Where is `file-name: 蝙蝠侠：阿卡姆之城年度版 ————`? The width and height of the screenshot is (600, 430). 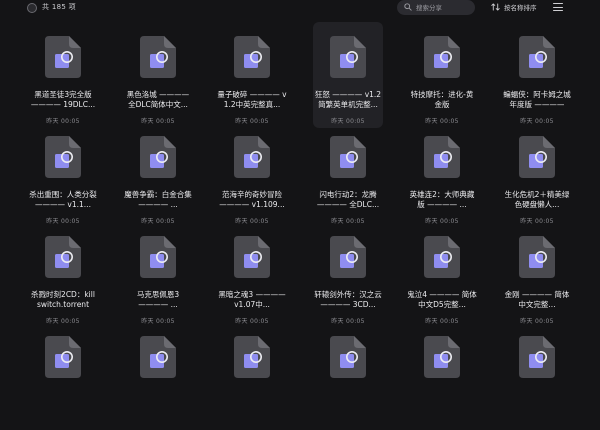 file-name: 蝙蝠侠：阿卡姆之城年度版 ———— is located at coordinates (537, 99).